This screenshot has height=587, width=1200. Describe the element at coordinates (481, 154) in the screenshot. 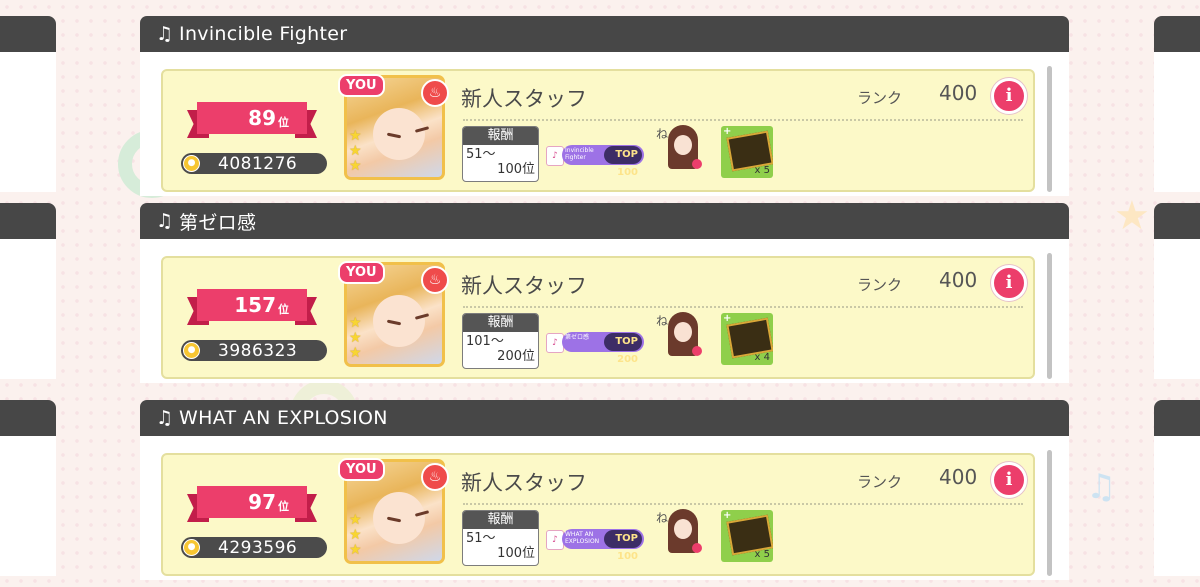

I see `reward-range-top: 51〜` at that location.